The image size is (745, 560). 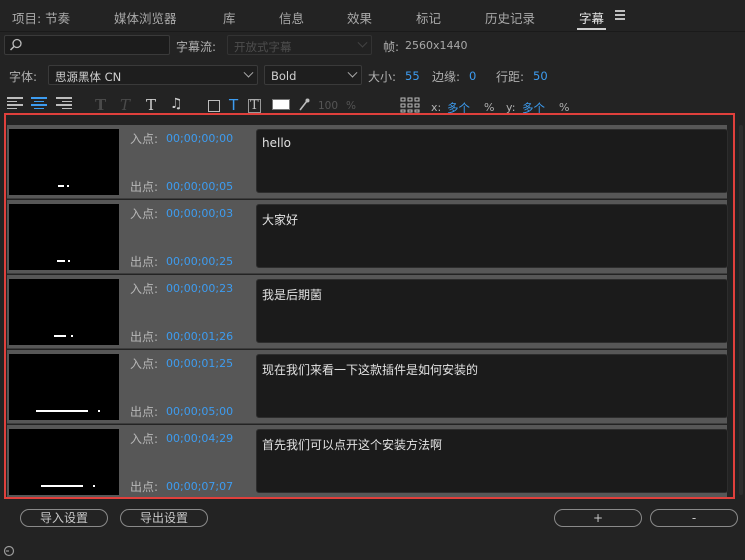 I want to click on text-icon: T, so click(x=151, y=105).